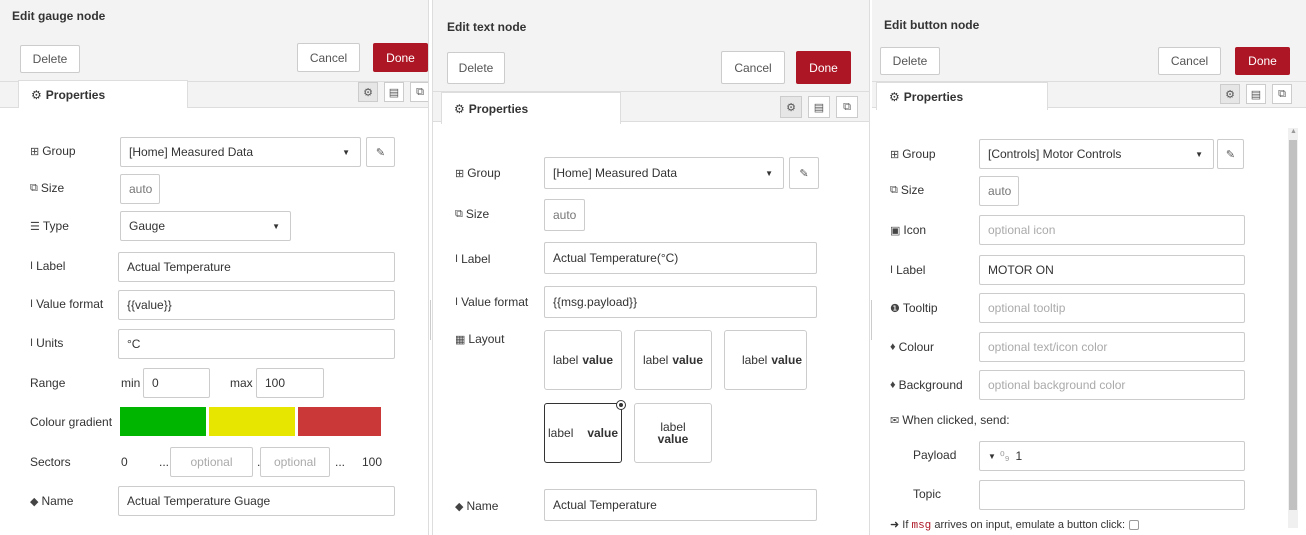 Image resolution: width=1306 pixels, height=535 pixels. Describe the element at coordinates (205, 226) in the screenshot. I see `type-select: Gauge ▼` at that location.